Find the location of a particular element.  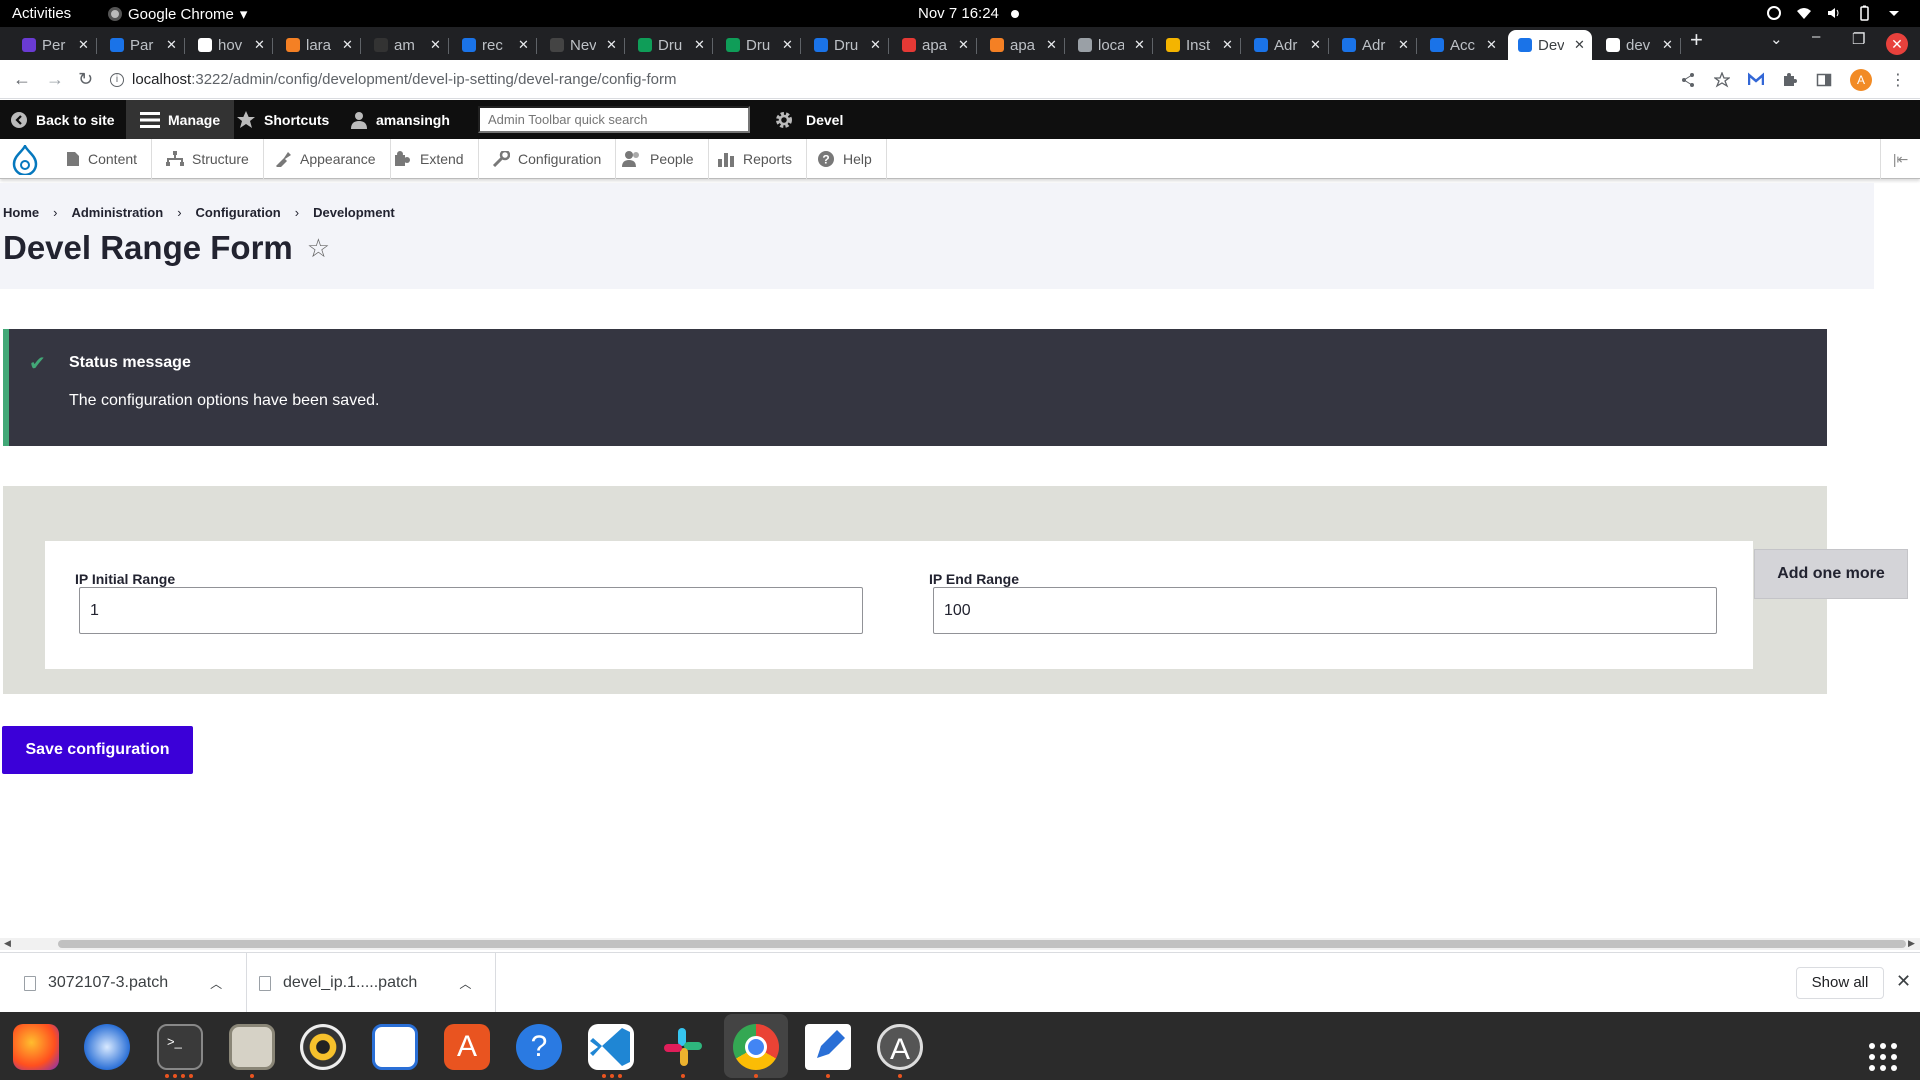

site-info-icon: i is located at coordinates (117, 79).